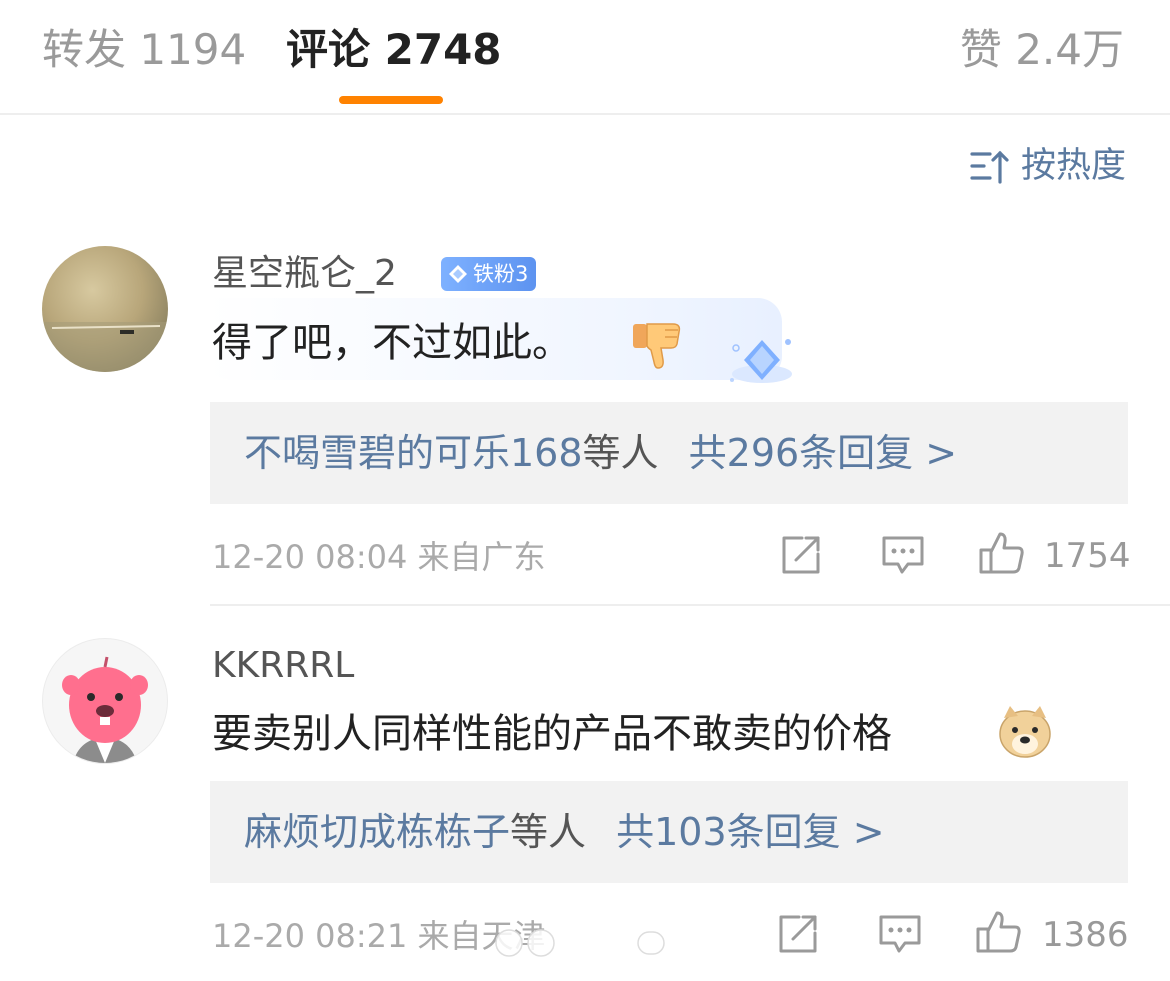 This screenshot has height=981, width=1170. What do you see at coordinates (989, 167) in the screenshot?
I see `sort-hot-icon` at bounding box center [989, 167].